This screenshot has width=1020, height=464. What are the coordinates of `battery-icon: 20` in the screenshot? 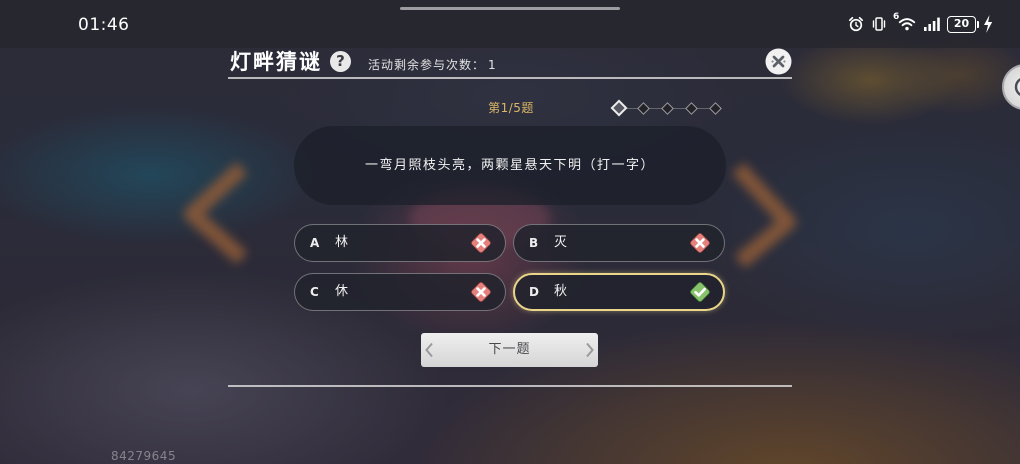 It's located at (961, 24).